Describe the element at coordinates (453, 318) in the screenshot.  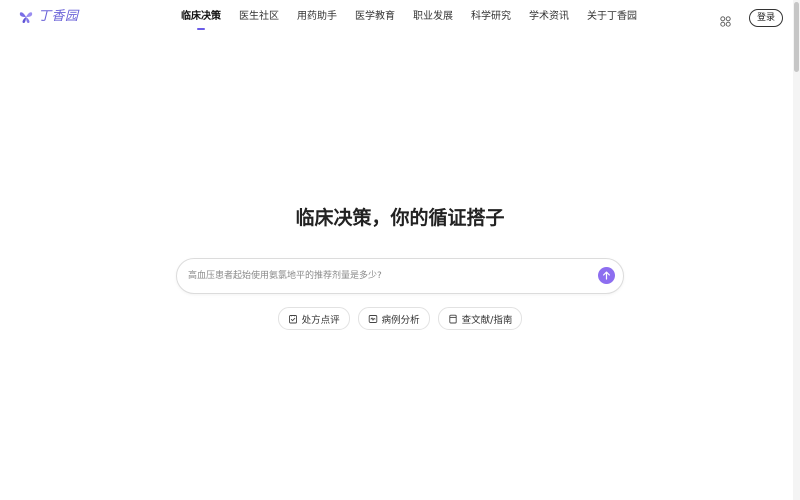
I see `document-icon` at that location.